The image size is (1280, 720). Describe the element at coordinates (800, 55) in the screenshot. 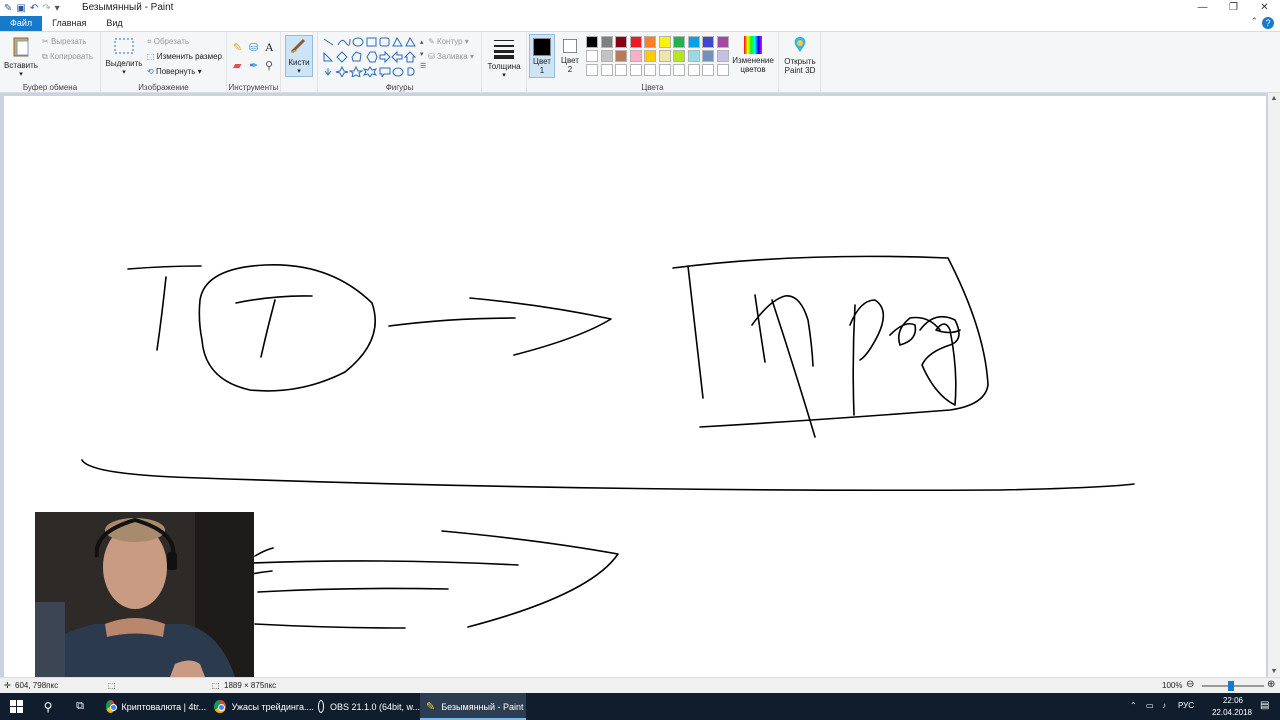

I see `open-paint3d-button: Открыть Paint 3D` at that location.